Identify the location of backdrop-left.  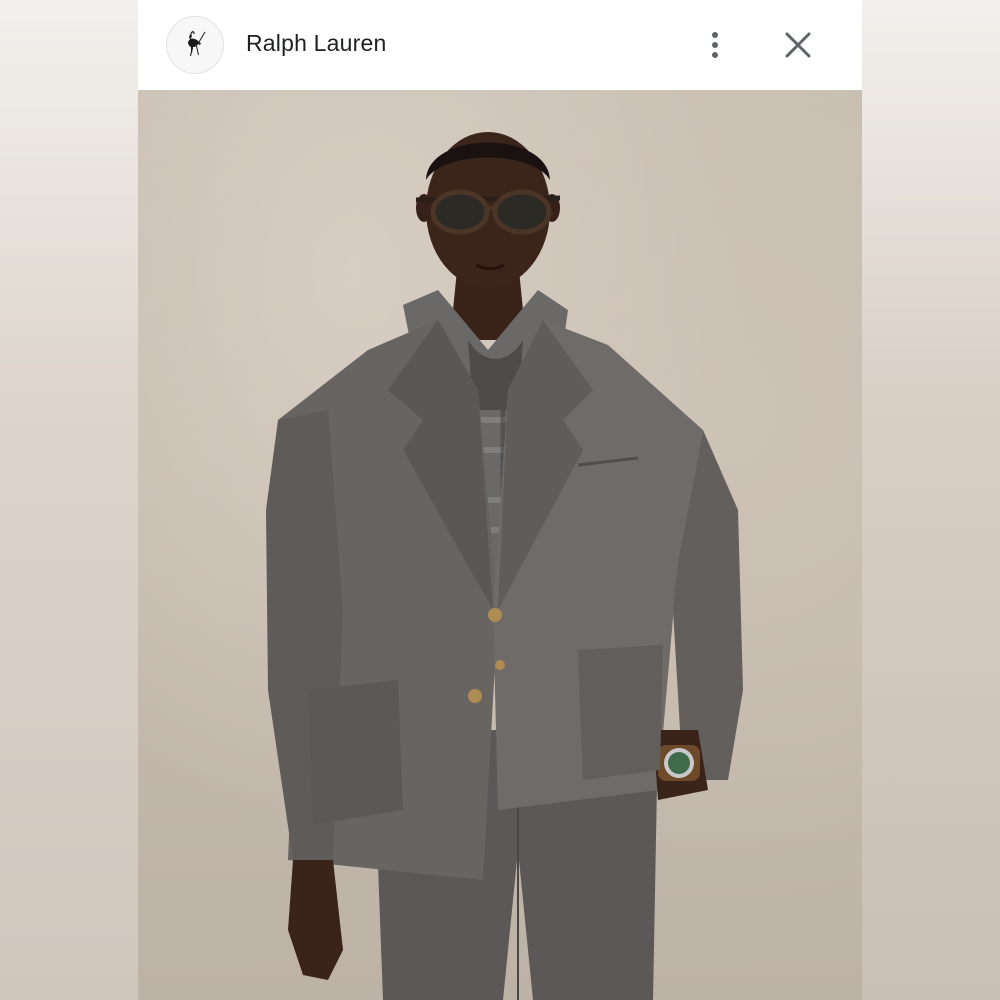
(69, 500).